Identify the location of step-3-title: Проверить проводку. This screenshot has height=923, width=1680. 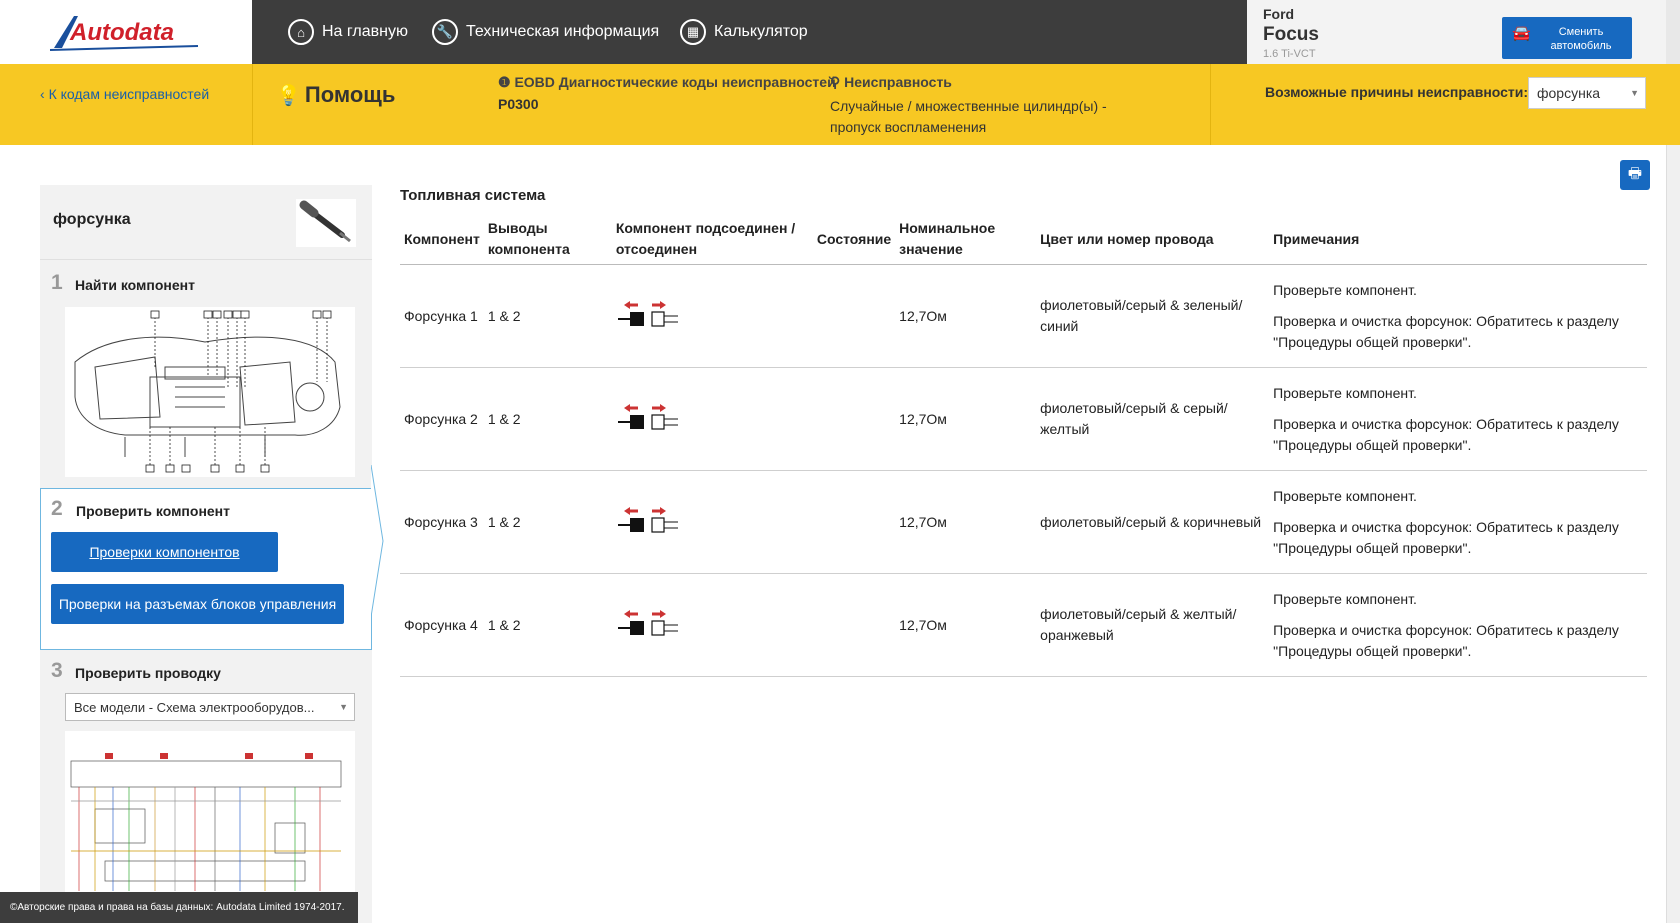
(148, 673).